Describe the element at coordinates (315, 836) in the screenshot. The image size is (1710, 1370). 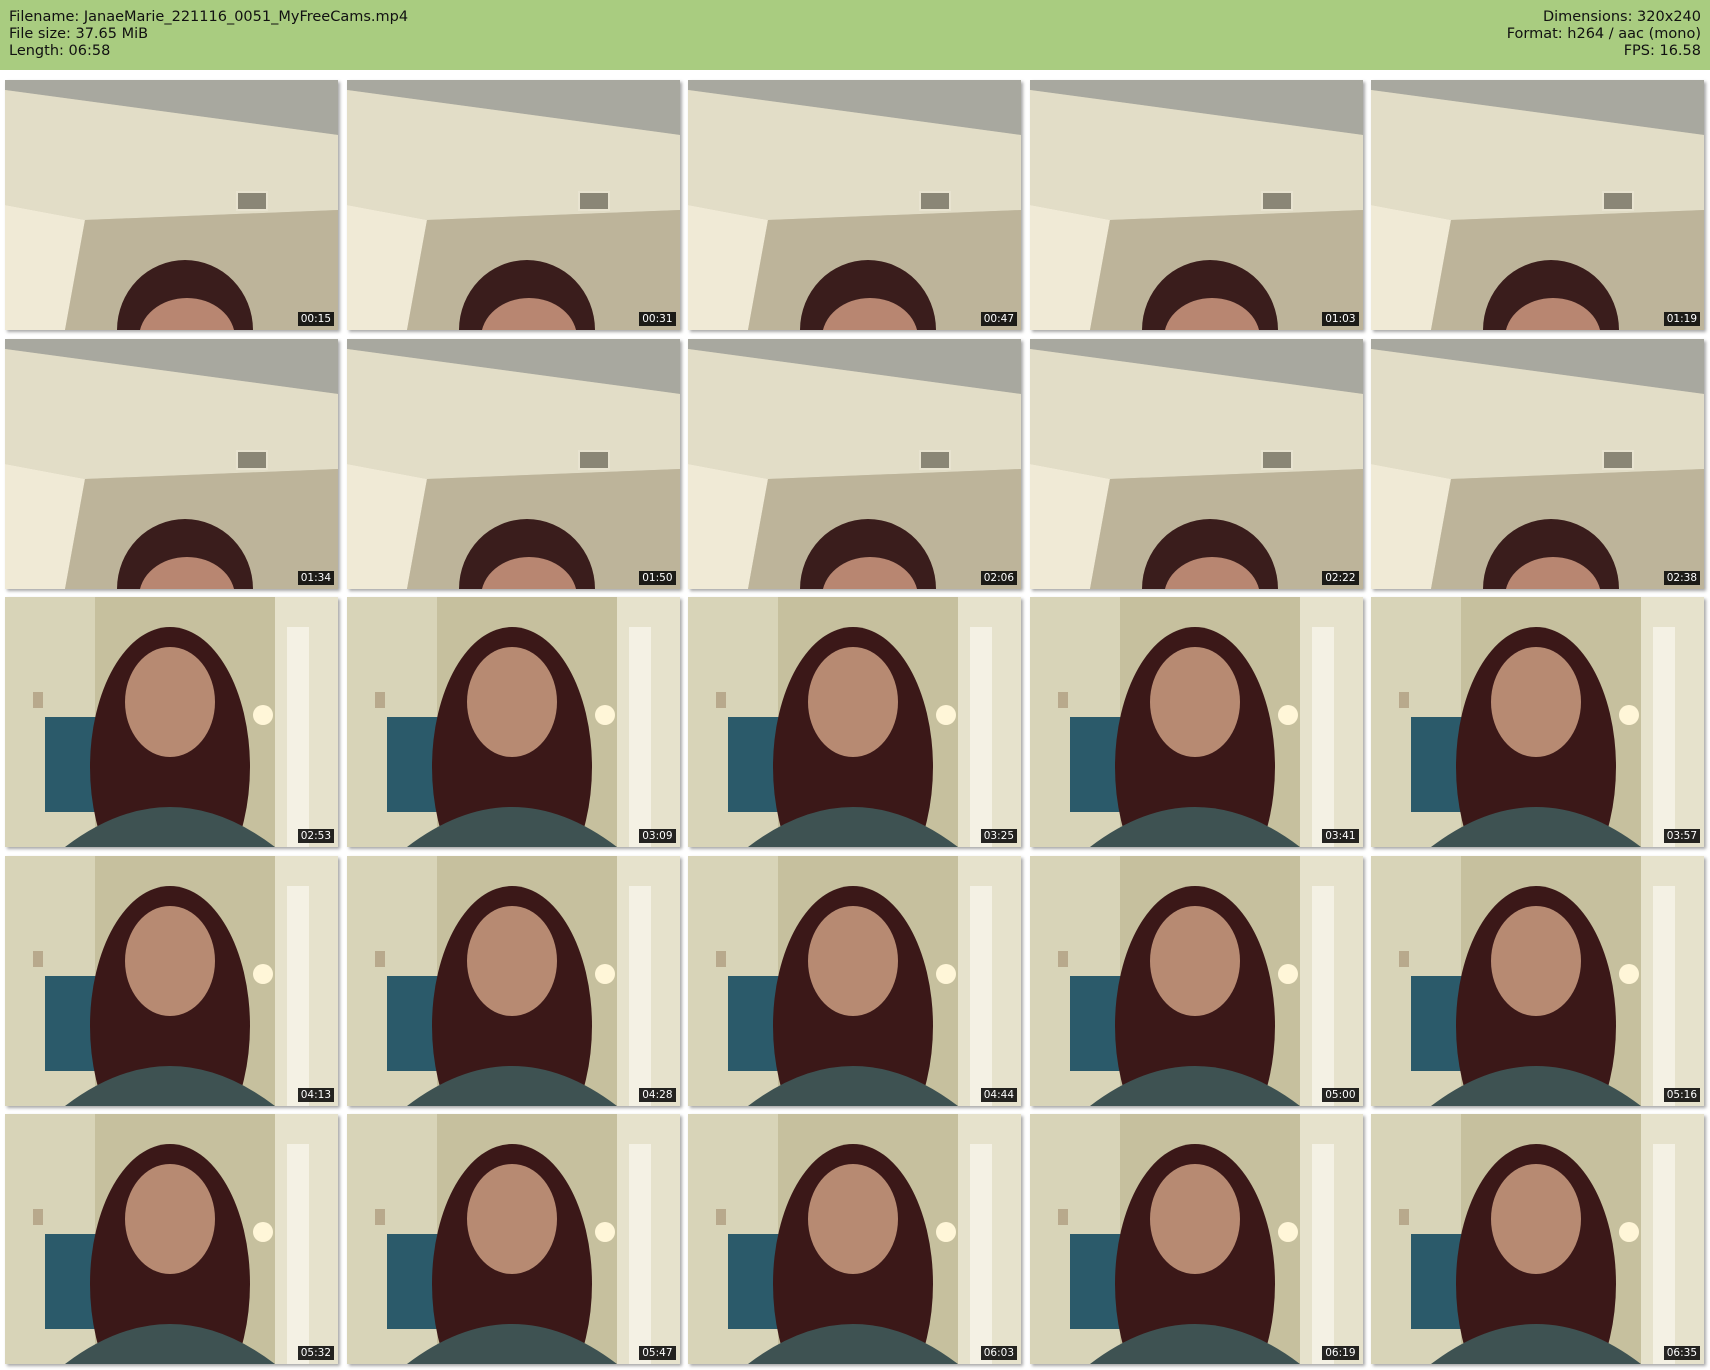
I see `timestamp-label: 02:53` at that location.